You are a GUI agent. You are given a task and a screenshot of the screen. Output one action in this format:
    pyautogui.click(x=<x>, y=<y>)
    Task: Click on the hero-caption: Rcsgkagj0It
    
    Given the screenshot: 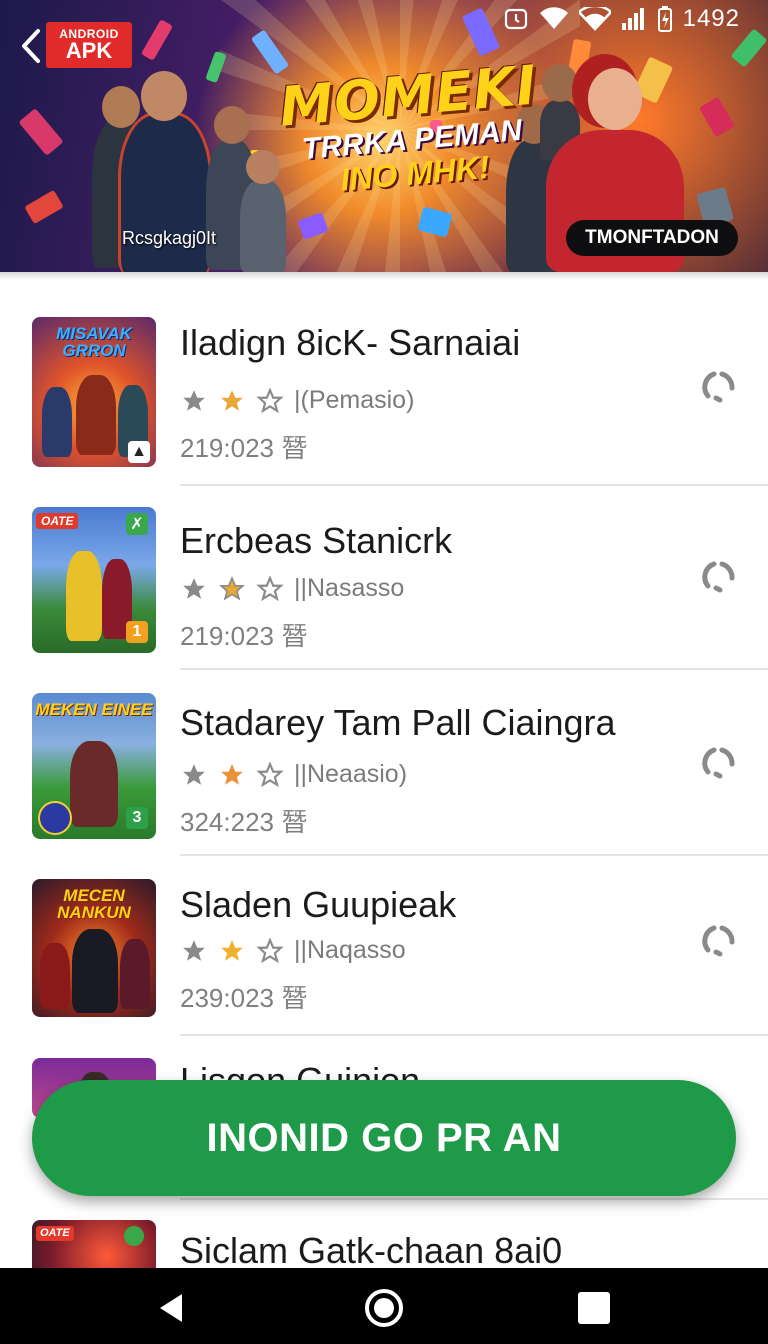 What is the action you would take?
    pyautogui.click(x=169, y=238)
    